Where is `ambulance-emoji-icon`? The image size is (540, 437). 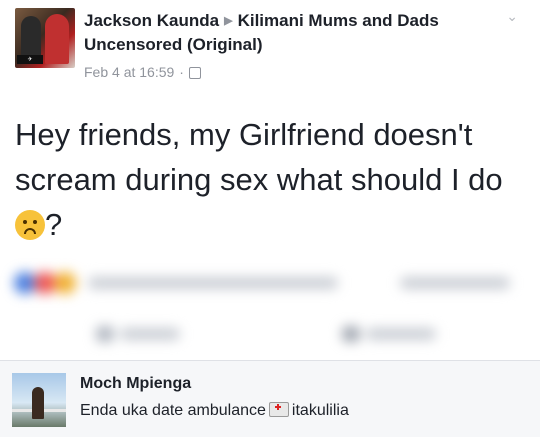
ambulance-emoji-icon is located at coordinates (278, 409).